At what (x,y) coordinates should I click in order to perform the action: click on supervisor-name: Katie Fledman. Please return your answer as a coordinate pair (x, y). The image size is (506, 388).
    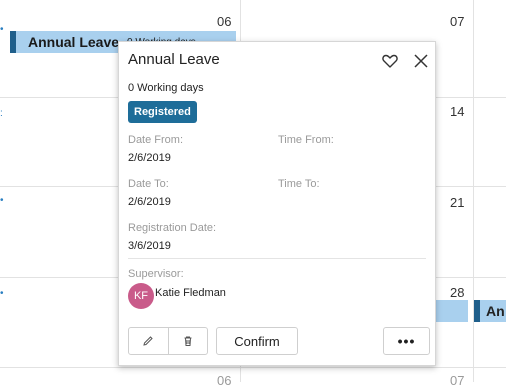
    Looking at the image, I should click on (190, 293).